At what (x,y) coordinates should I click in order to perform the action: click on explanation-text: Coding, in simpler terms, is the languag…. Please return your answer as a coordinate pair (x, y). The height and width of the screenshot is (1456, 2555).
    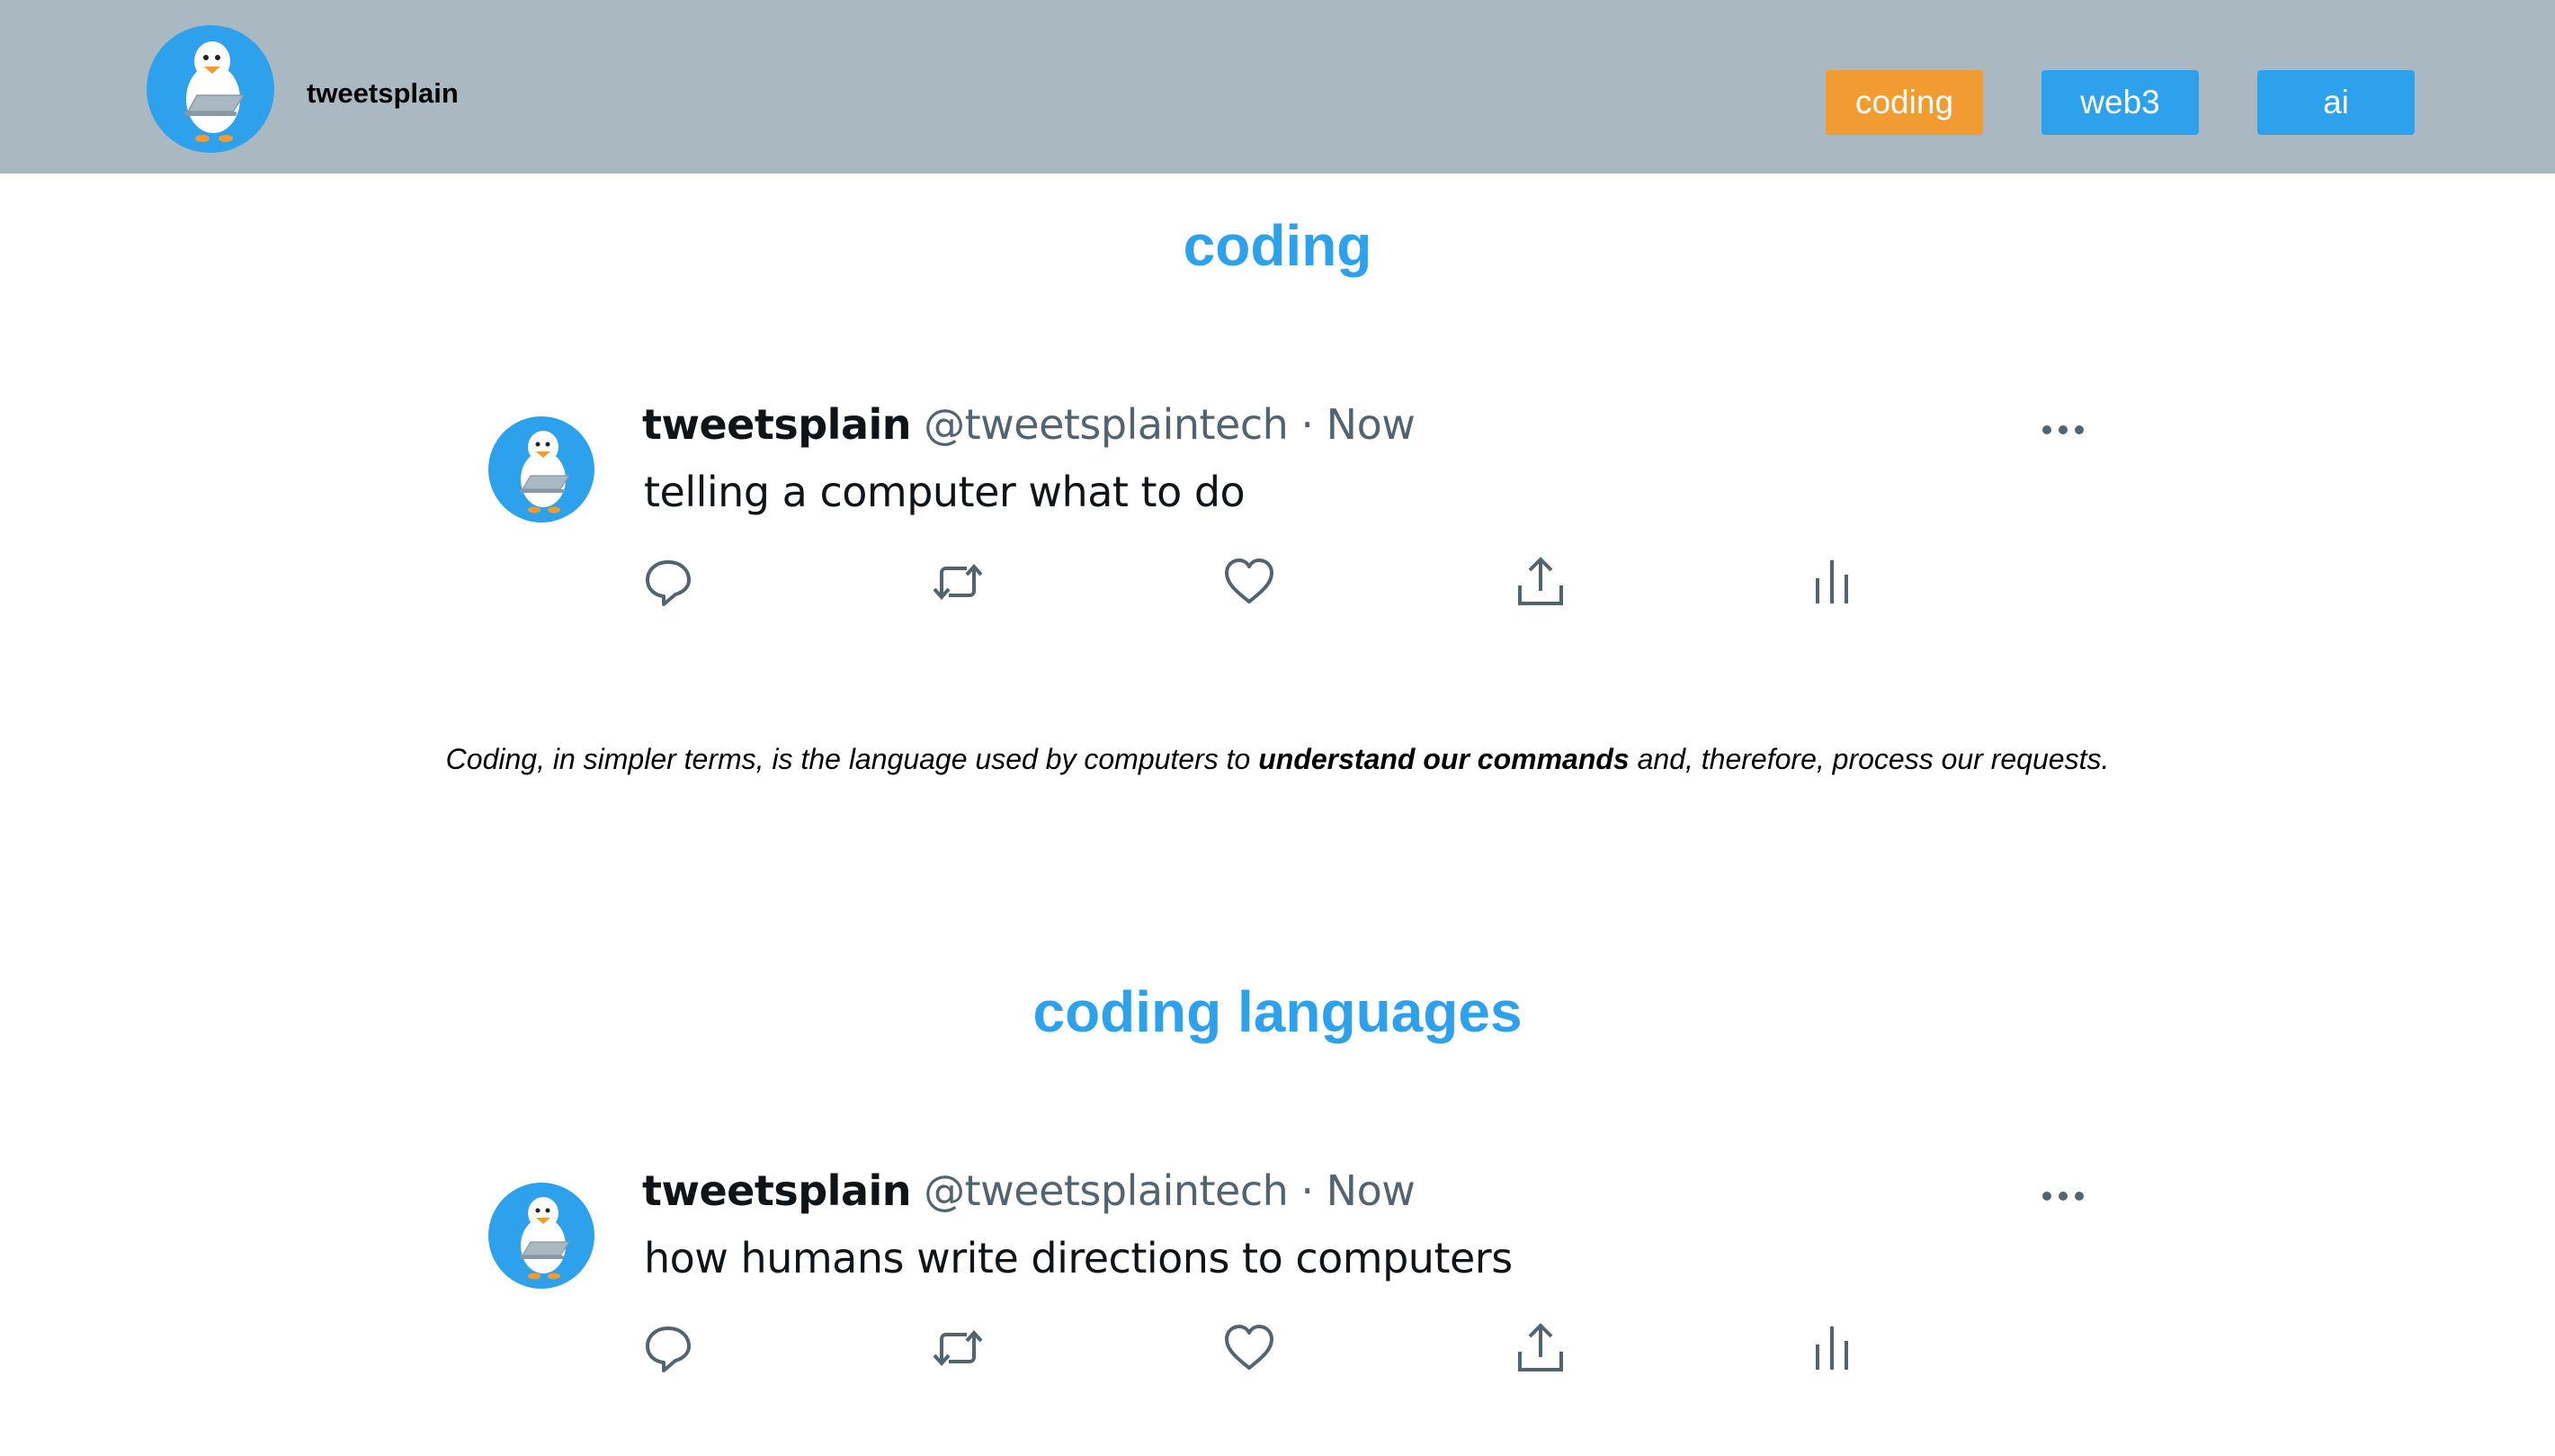
    Looking at the image, I should click on (1277, 760).